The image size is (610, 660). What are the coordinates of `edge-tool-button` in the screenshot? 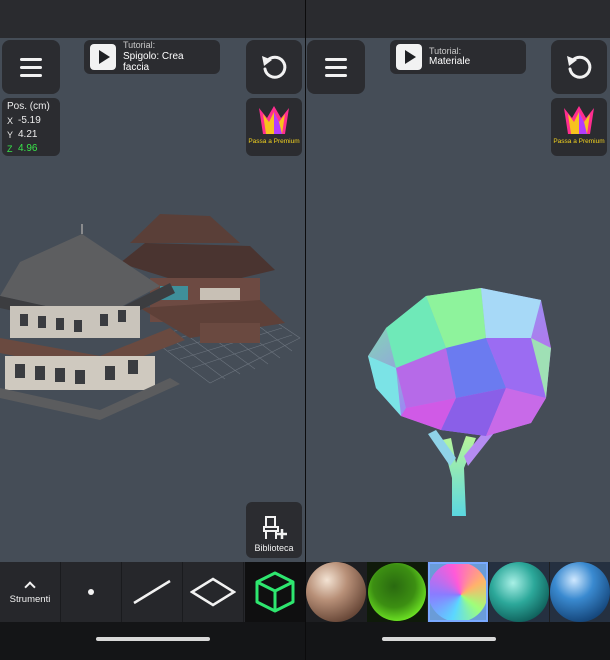 It's located at (152, 592).